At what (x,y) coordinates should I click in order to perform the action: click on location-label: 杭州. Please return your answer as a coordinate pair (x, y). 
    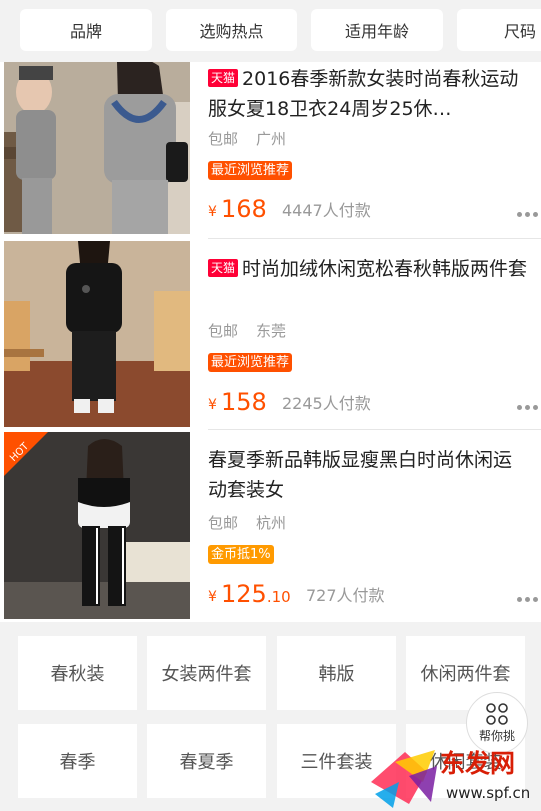
    Looking at the image, I should click on (271, 523).